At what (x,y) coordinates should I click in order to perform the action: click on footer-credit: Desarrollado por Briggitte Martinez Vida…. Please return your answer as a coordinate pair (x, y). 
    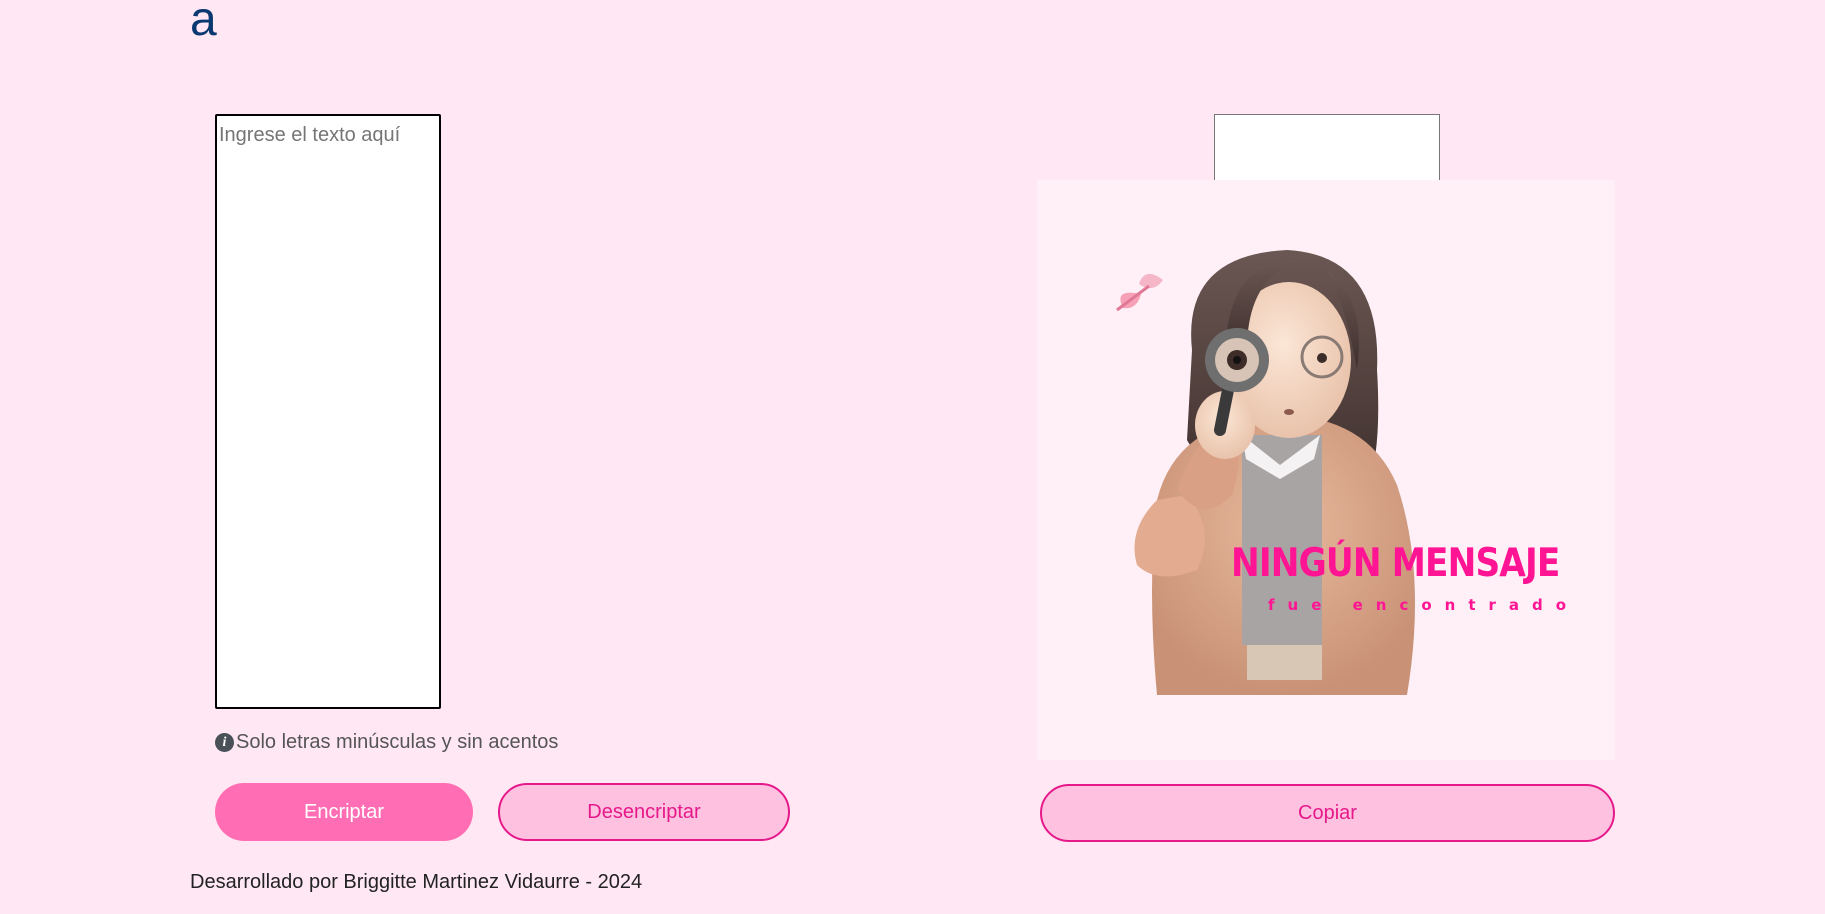
    Looking at the image, I should click on (416, 882).